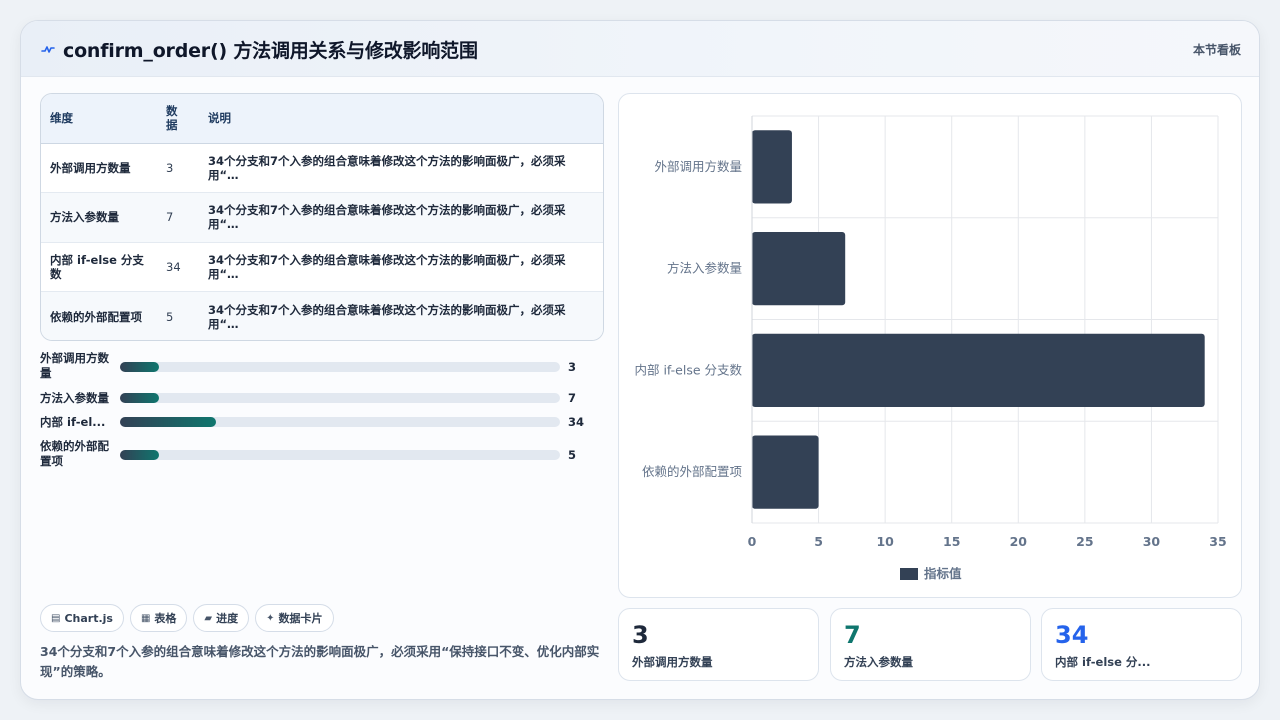 The width and height of the screenshot is (1280, 720). What do you see at coordinates (692, 471) in the screenshot?
I see `y-tick-label: 依赖的外部配置项` at bounding box center [692, 471].